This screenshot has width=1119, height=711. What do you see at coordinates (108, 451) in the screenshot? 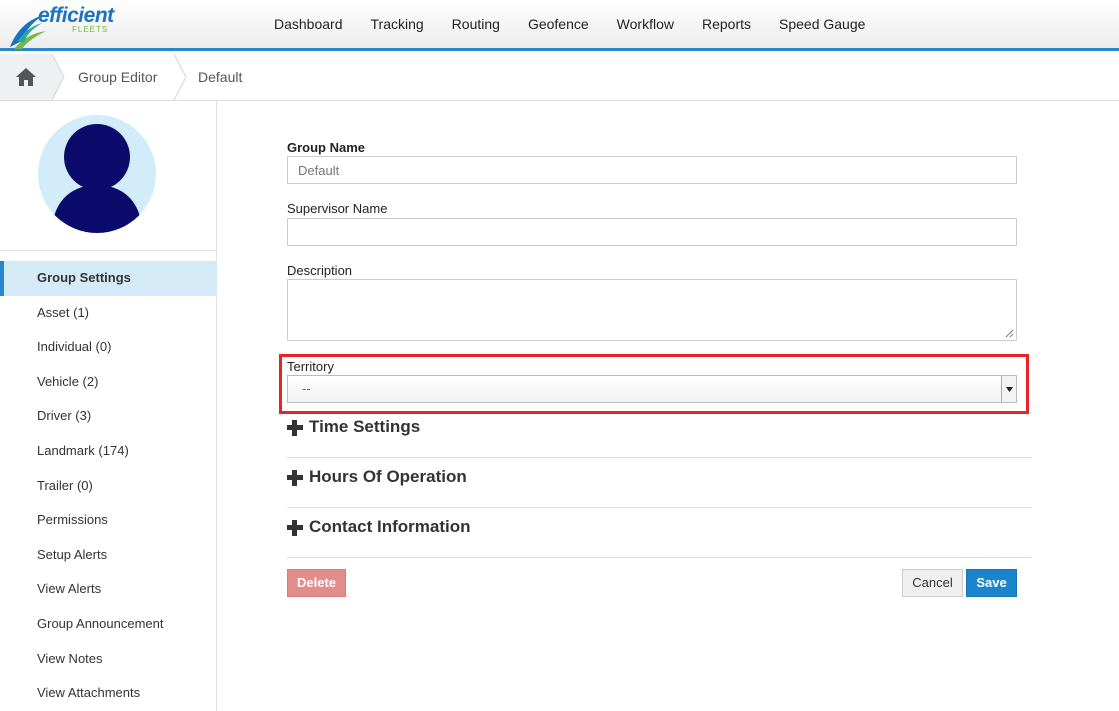
I see `sidebar-item-landmark: Landmark (174)` at bounding box center [108, 451].